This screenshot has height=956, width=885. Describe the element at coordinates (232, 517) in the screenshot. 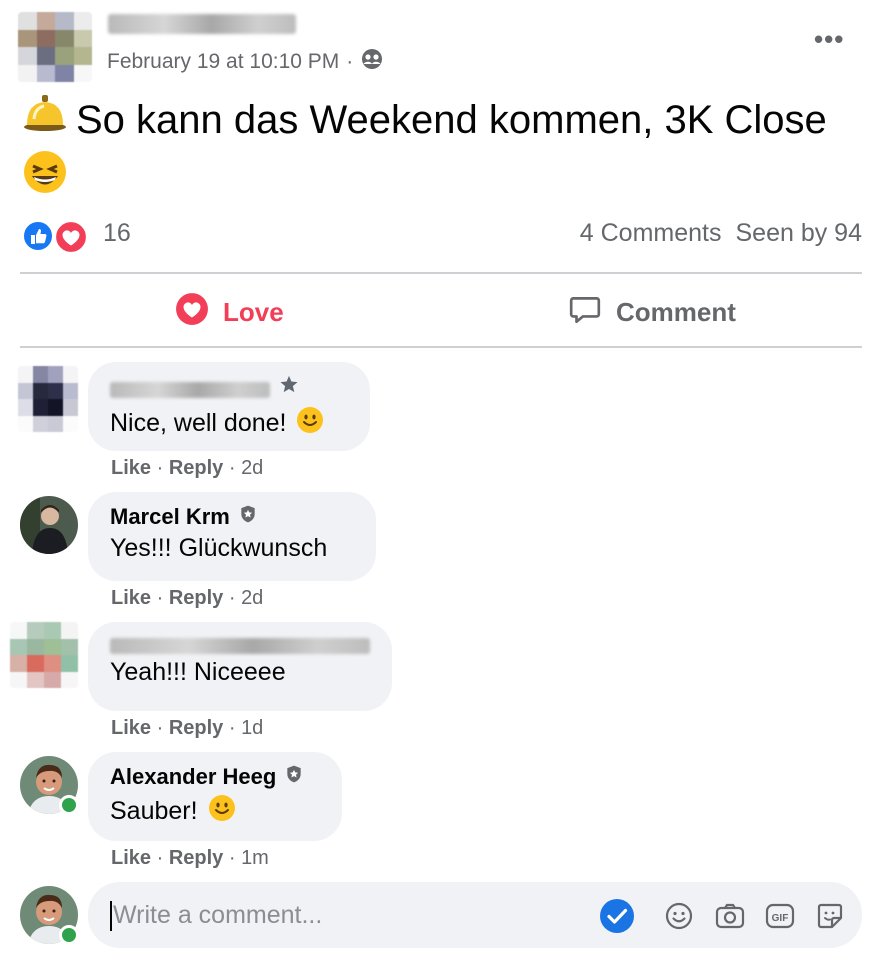

I see `comment-author: Marcel Krm` at that location.